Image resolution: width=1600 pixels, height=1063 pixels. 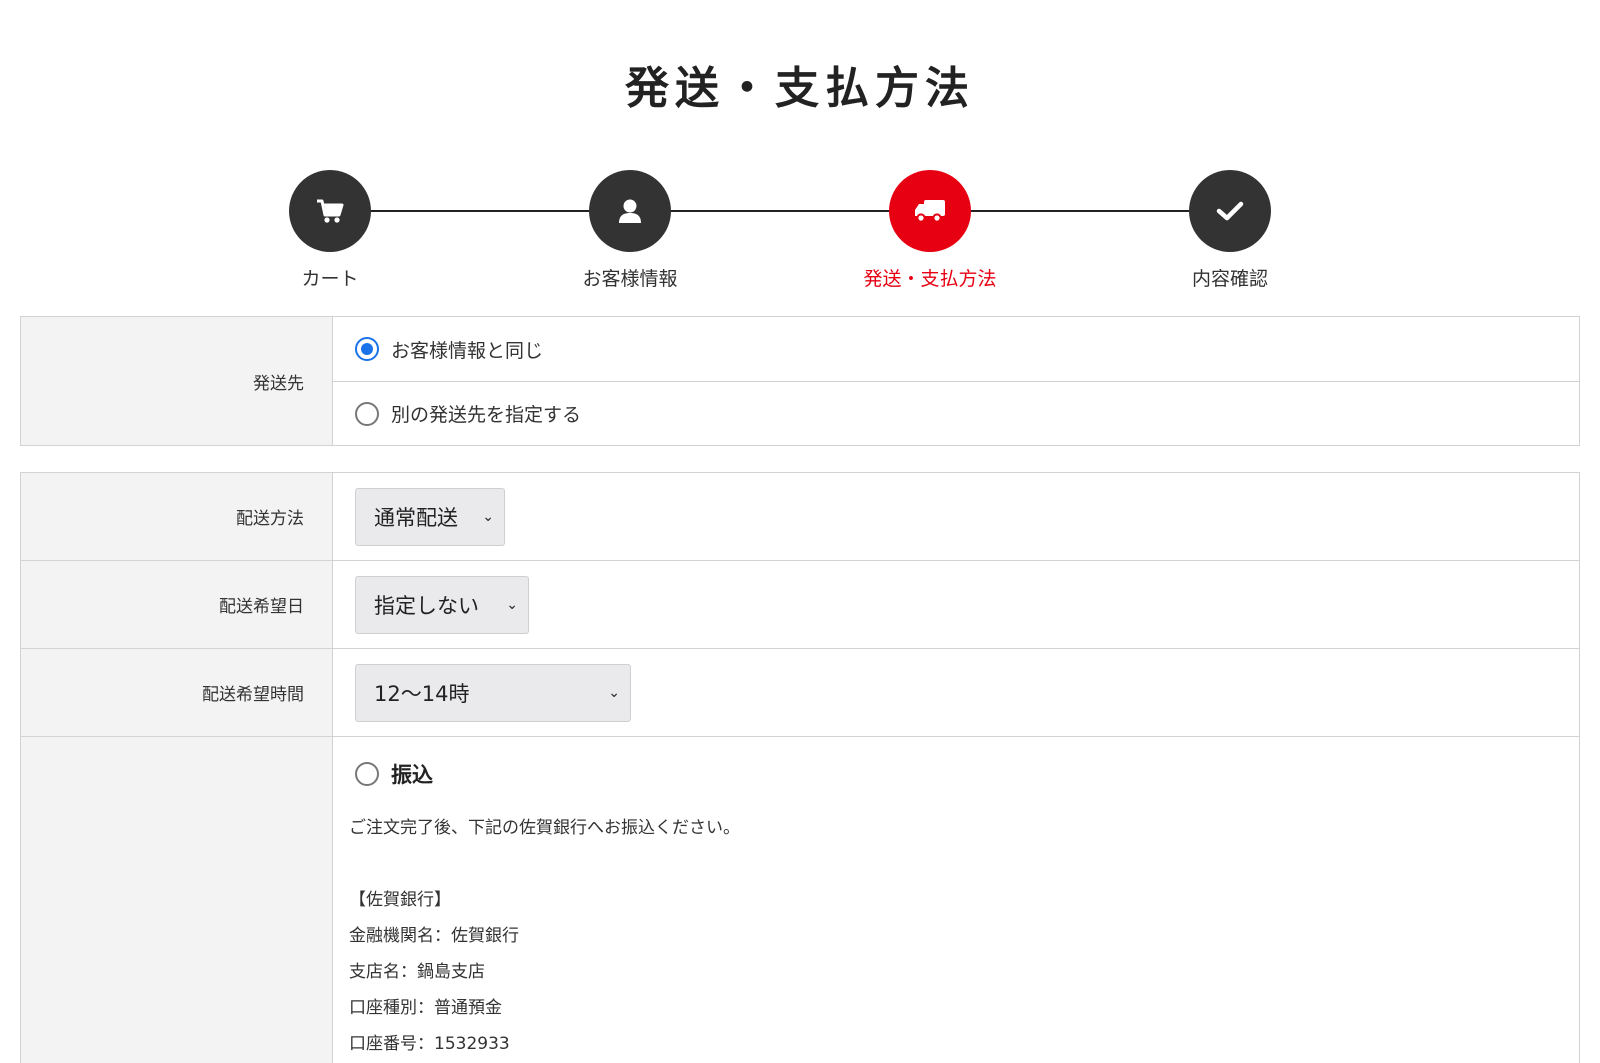 I want to click on step-customer-circle, so click(x=630, y=211).